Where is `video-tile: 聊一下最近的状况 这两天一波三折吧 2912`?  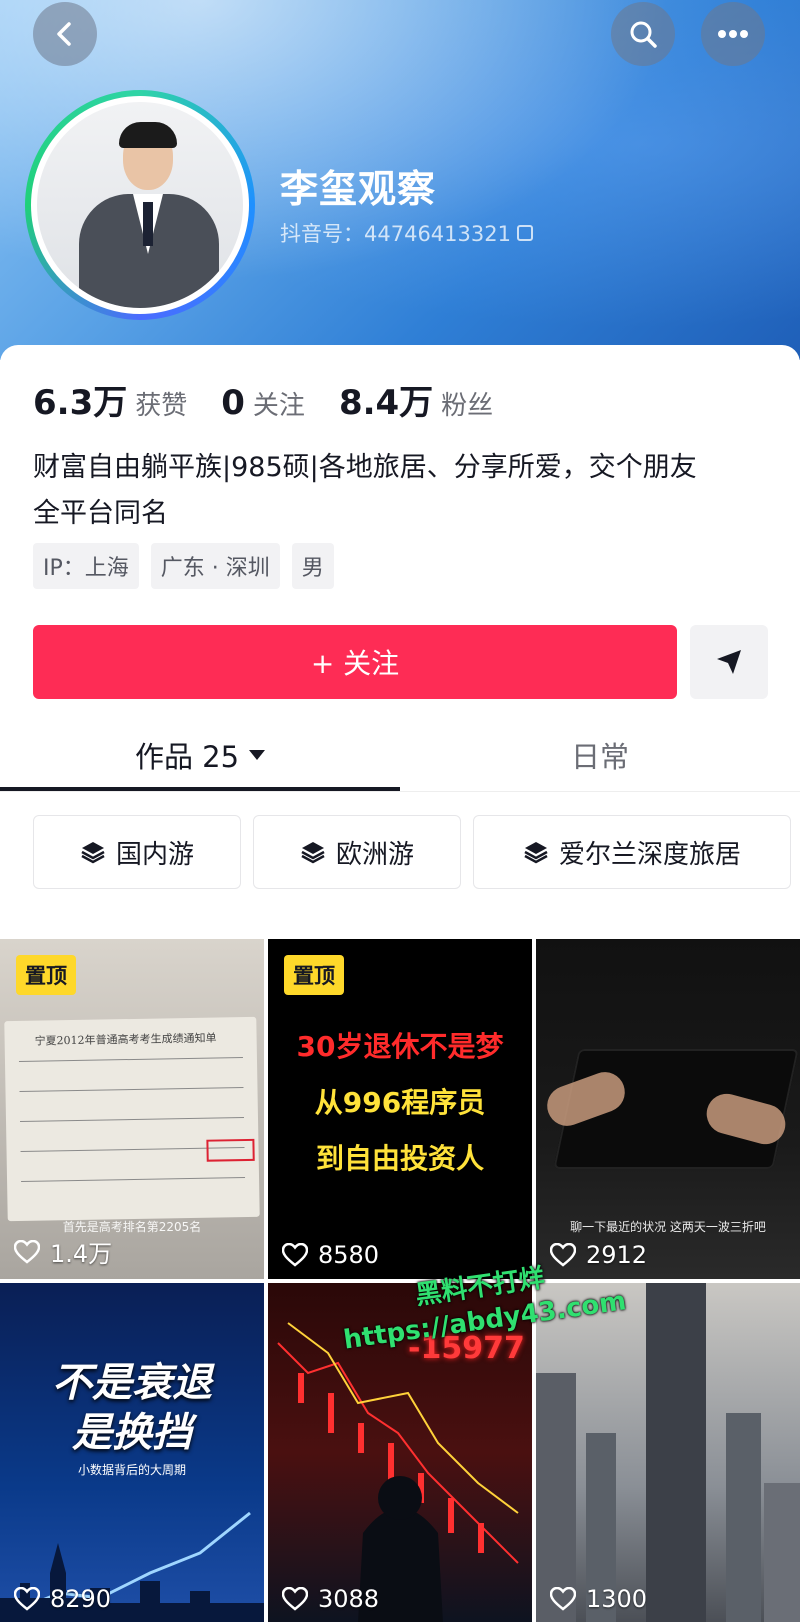
video-tile: 聊一下最近的状况 这两天一波三折吧 2912 is located at coordinates (668, 1109).